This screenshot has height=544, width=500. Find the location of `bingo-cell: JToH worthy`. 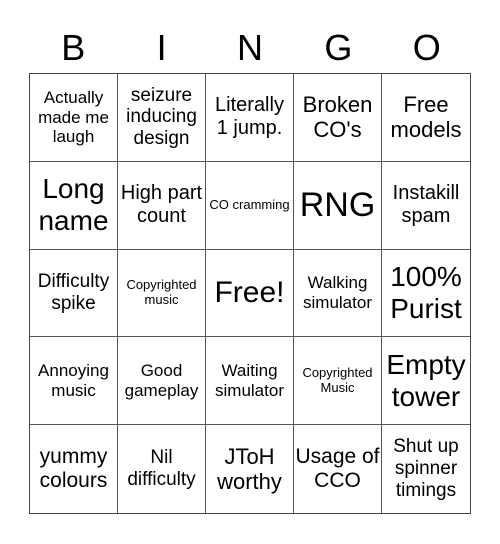

bingo-cell: JToH worthy is located at coordinates (250, 469).